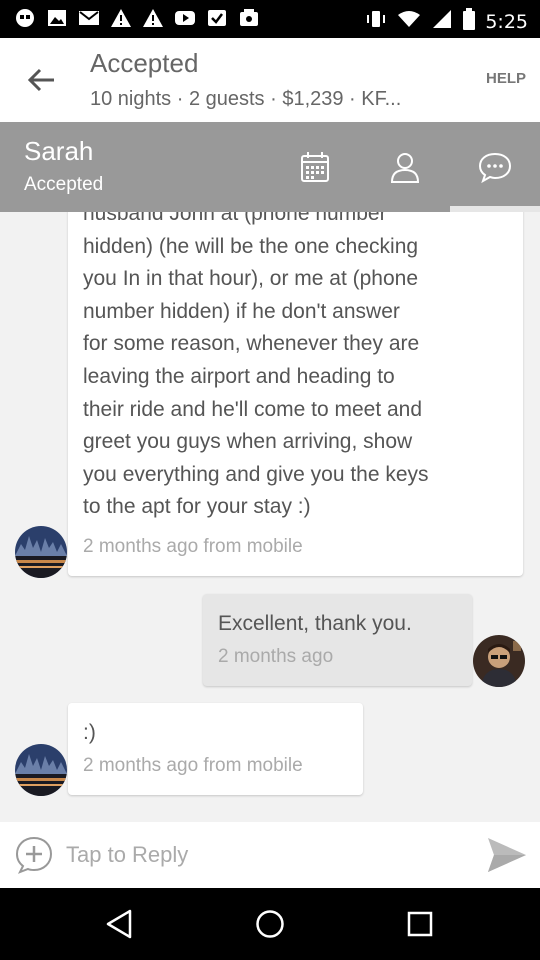  What do you see at coordinates (420, 926) in the screenshot?
I see `recents-icon` at bounding box center [420, 926].